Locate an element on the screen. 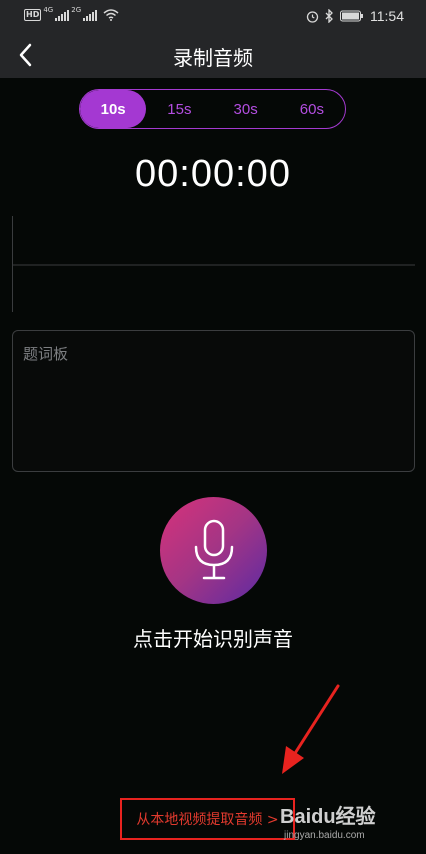 The image size is (426, 854). prompter-placeholder: 题词板 is located at coordinates (46, 354).